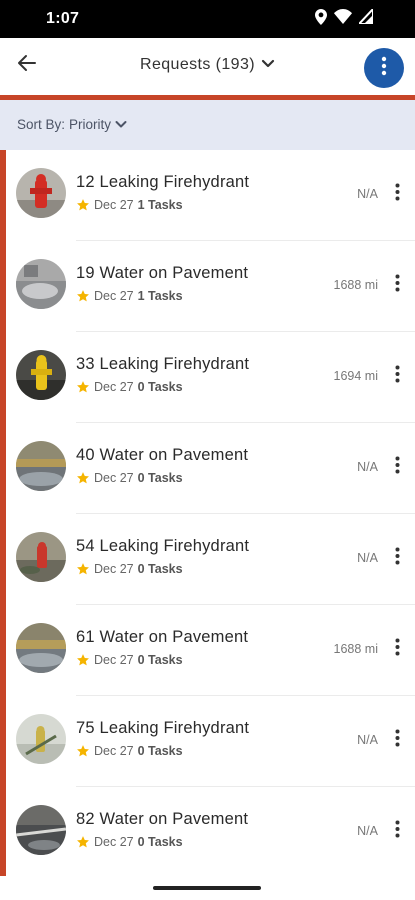 The width and height of the screenshot is (415, 900). I want to click on request-title: 33 Leaking Firehydrant, so click(163, 364).